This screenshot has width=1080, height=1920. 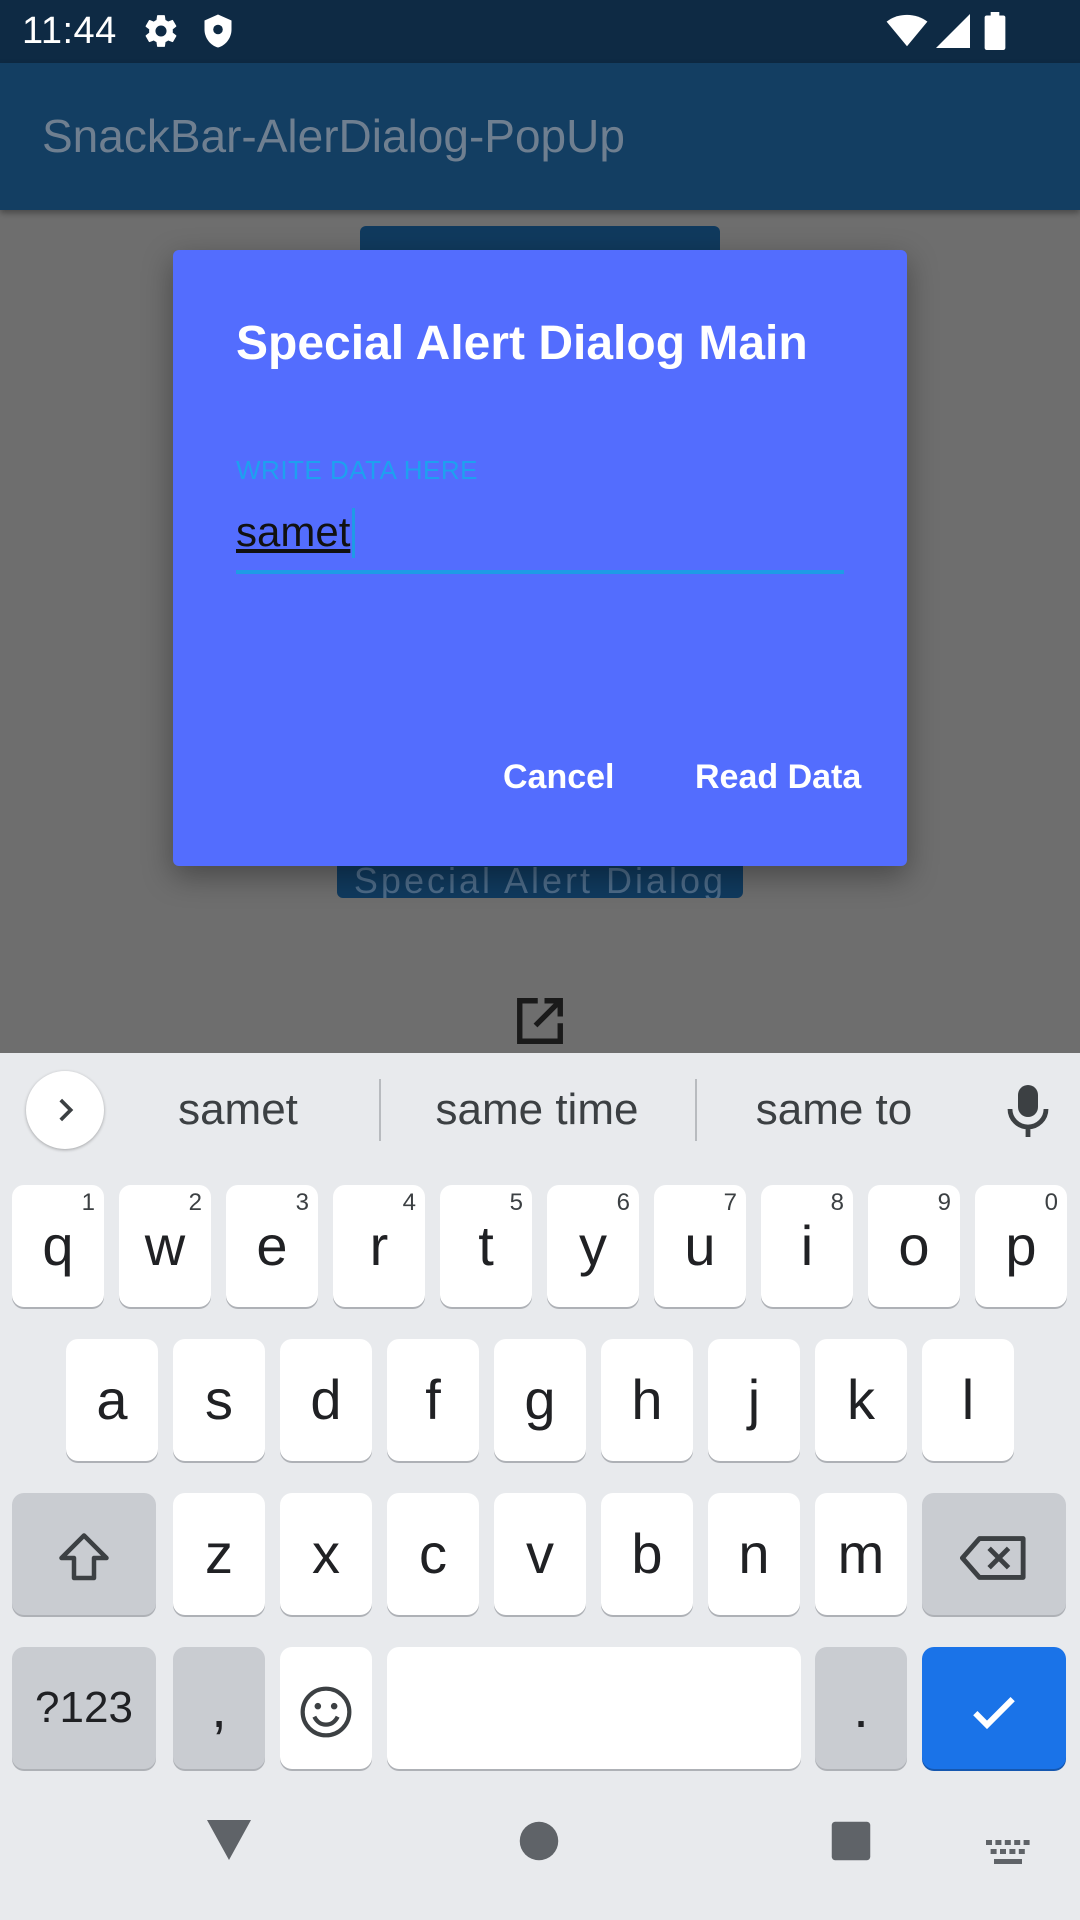 I want to click on key-d: d, so click(x=326, y=1400).